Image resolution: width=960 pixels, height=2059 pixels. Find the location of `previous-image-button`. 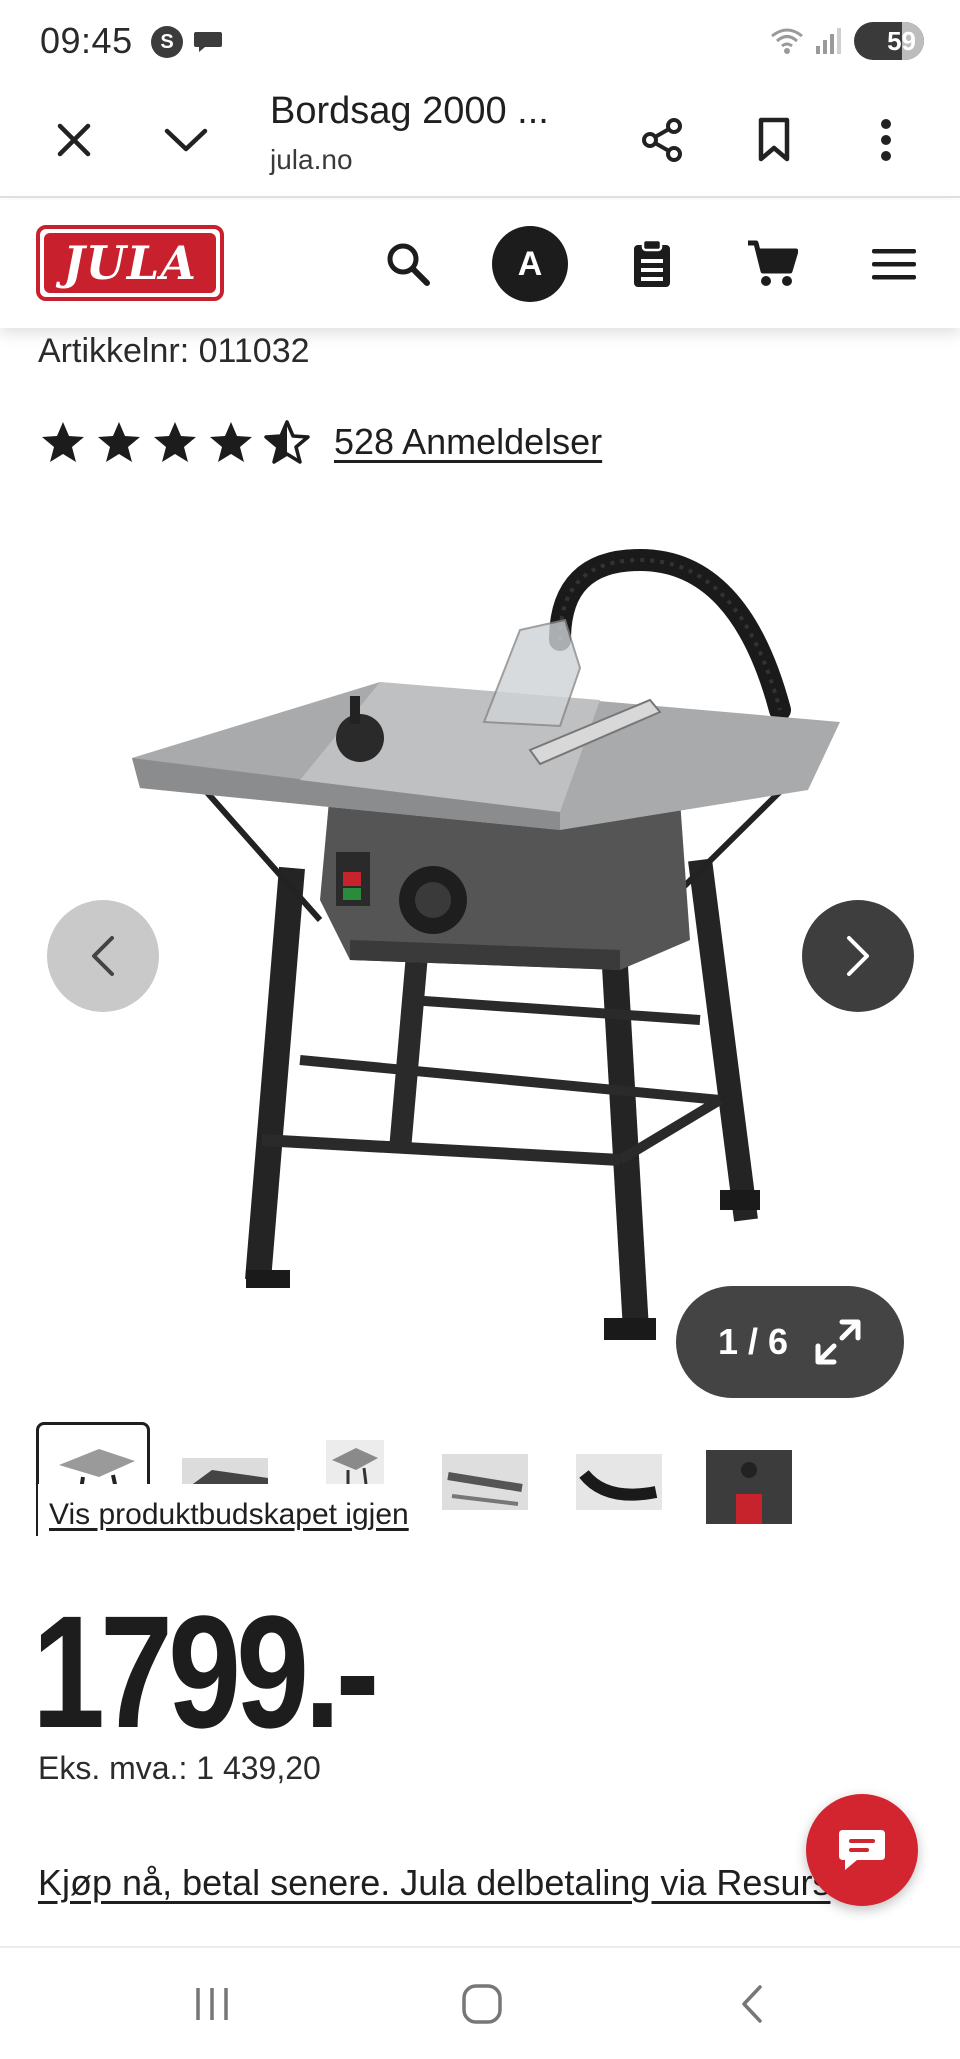

previous-image-button is located at coordinates (103, 956).